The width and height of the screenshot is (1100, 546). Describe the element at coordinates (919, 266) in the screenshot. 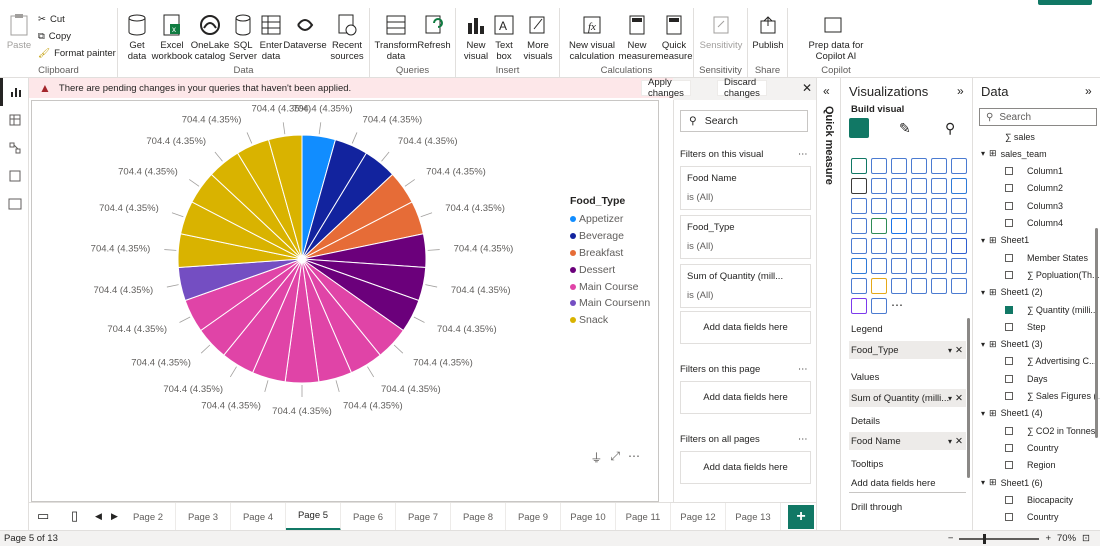

I see `smart-narrative-icon` at that location.